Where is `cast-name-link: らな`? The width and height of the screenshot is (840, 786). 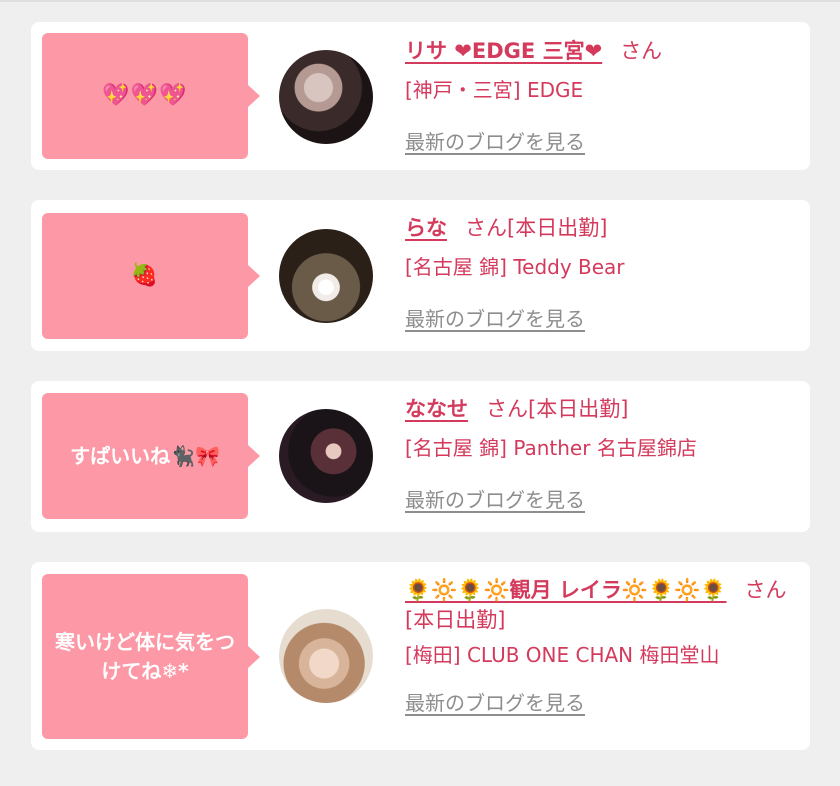 cast-name-link: らな is located at coordinates (426, 228).